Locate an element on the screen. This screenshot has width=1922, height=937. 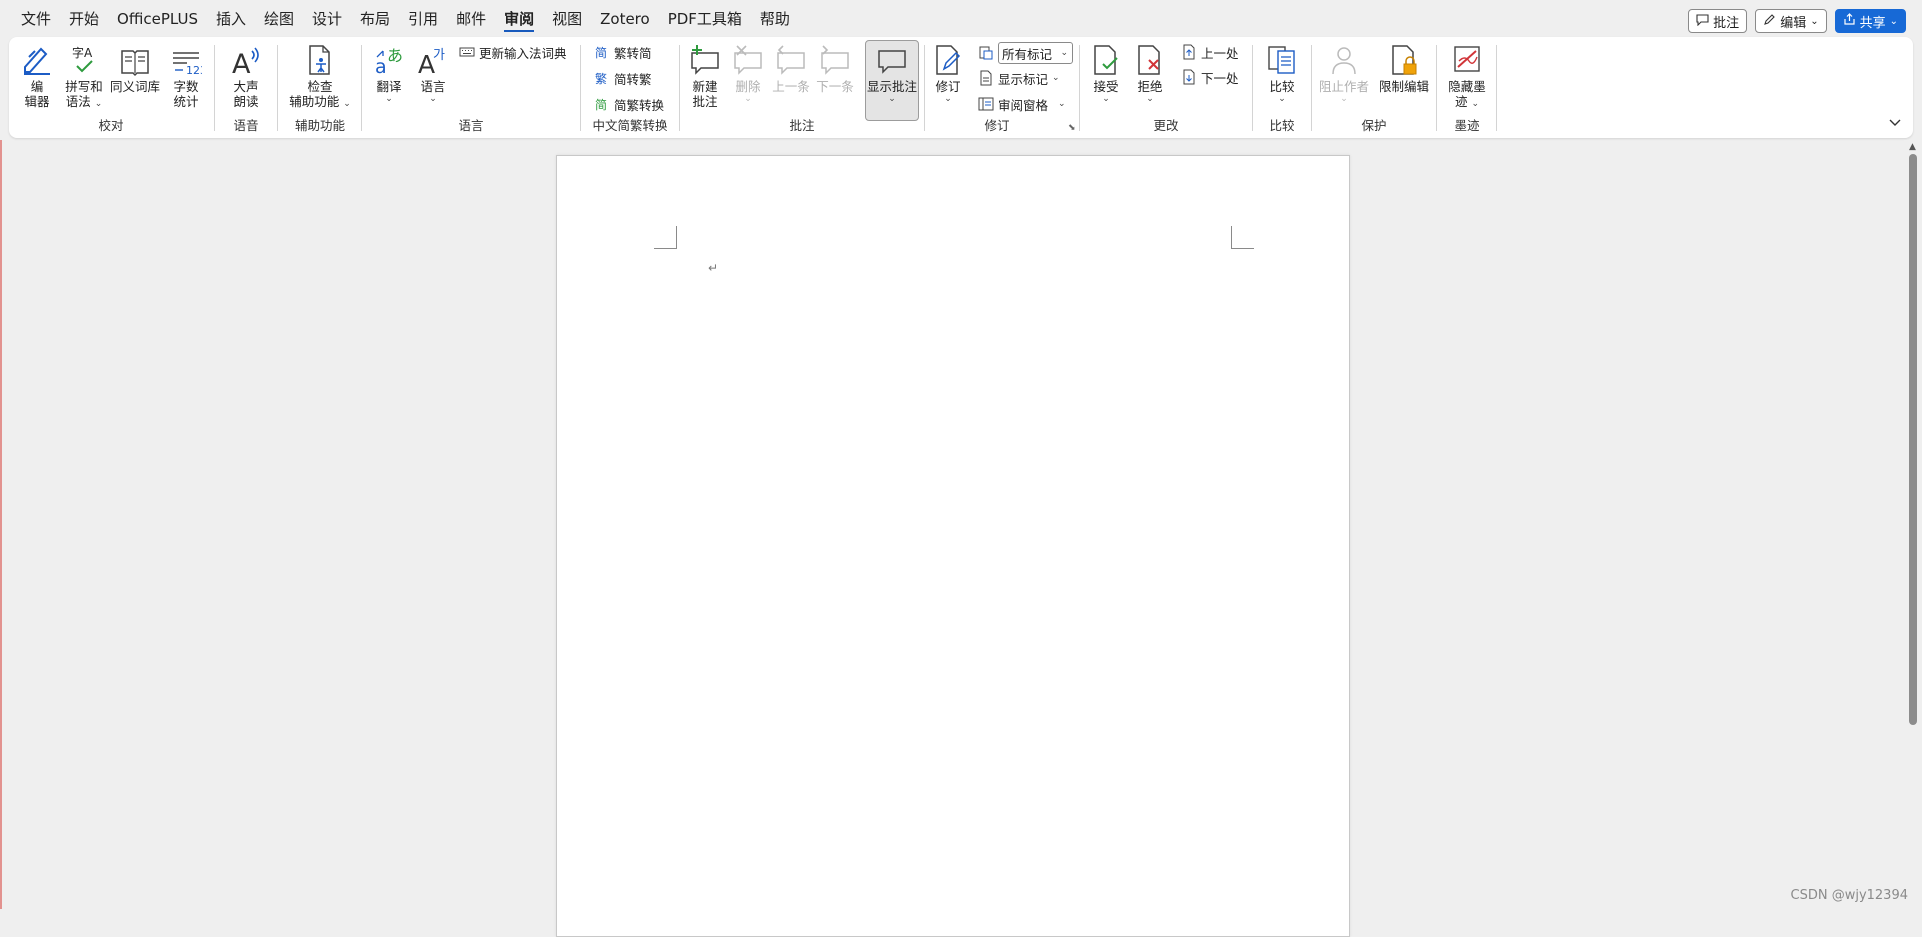
comment-icon is located at coordinates (1702, 21).